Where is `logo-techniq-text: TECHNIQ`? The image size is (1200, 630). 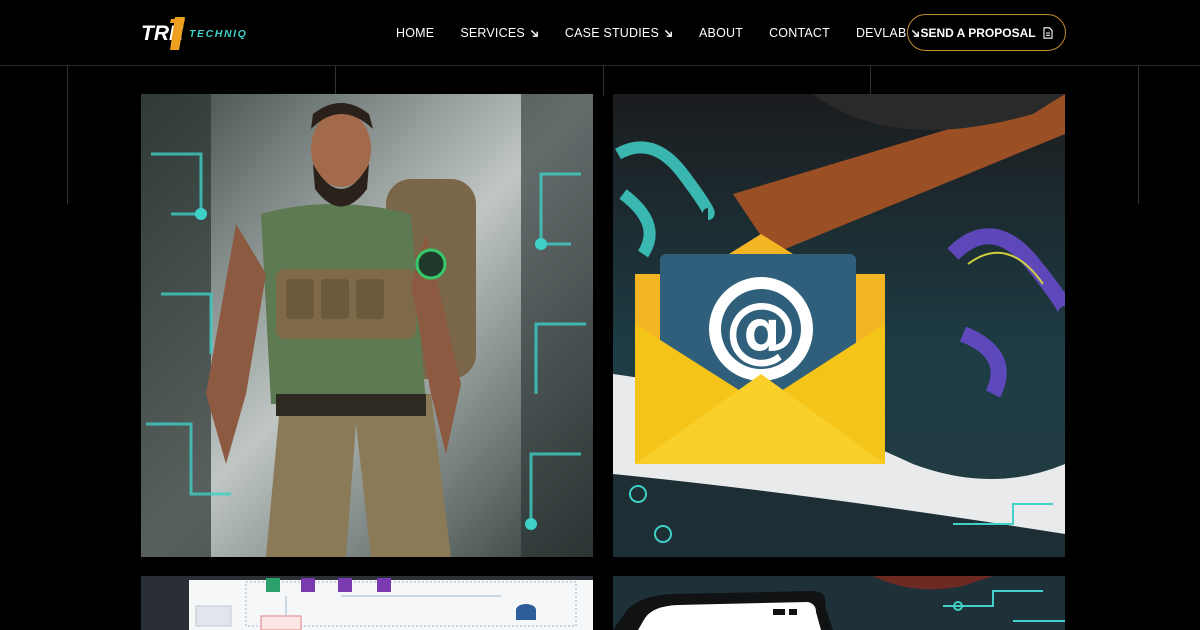 logo-techniq-text: TECHNIQ is located at coordinates (218, 34).